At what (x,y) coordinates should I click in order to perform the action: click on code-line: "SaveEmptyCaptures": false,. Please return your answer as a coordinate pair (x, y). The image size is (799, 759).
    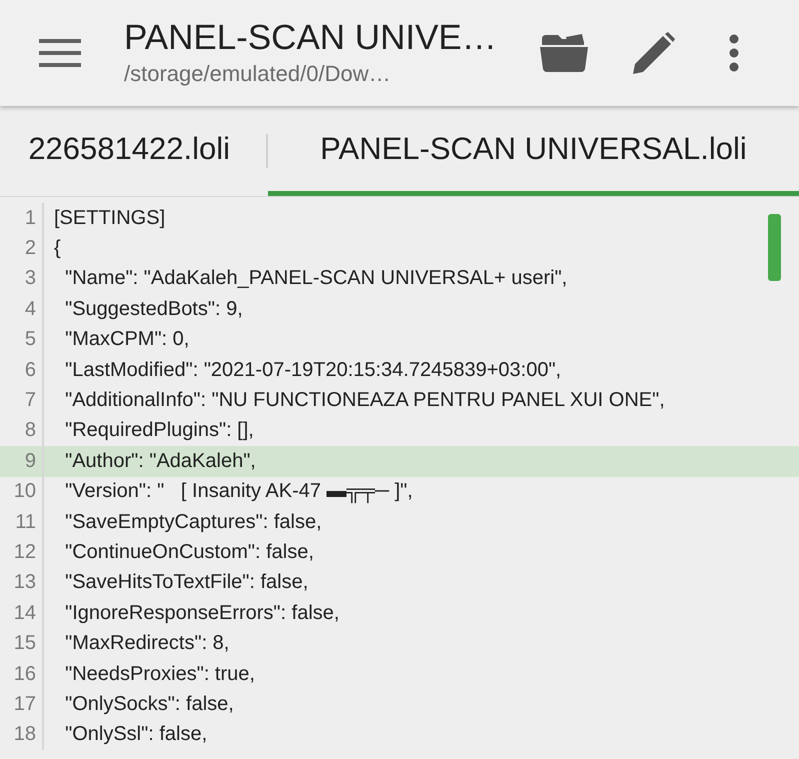
    Looking at the image, I should click on (193, 522).